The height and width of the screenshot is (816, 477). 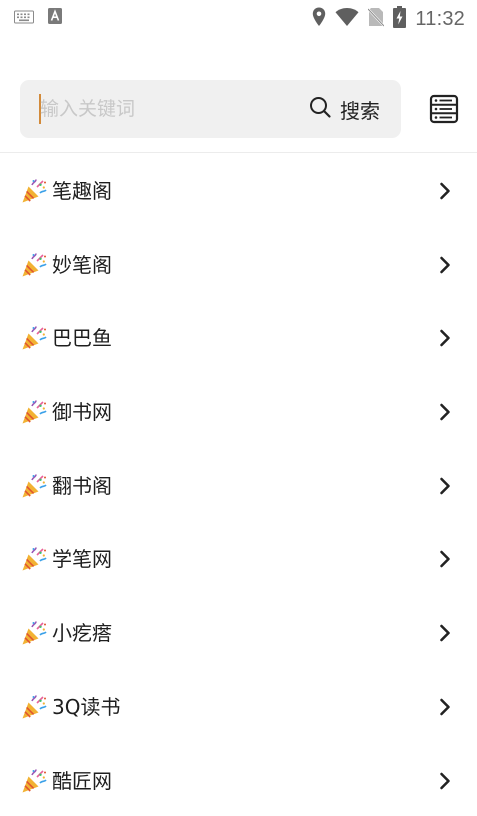 What do you see at coordinates (82, 265) in the screenshot?
I see `source-item-label: 妙笔阁` at bounding box center [82, 265].